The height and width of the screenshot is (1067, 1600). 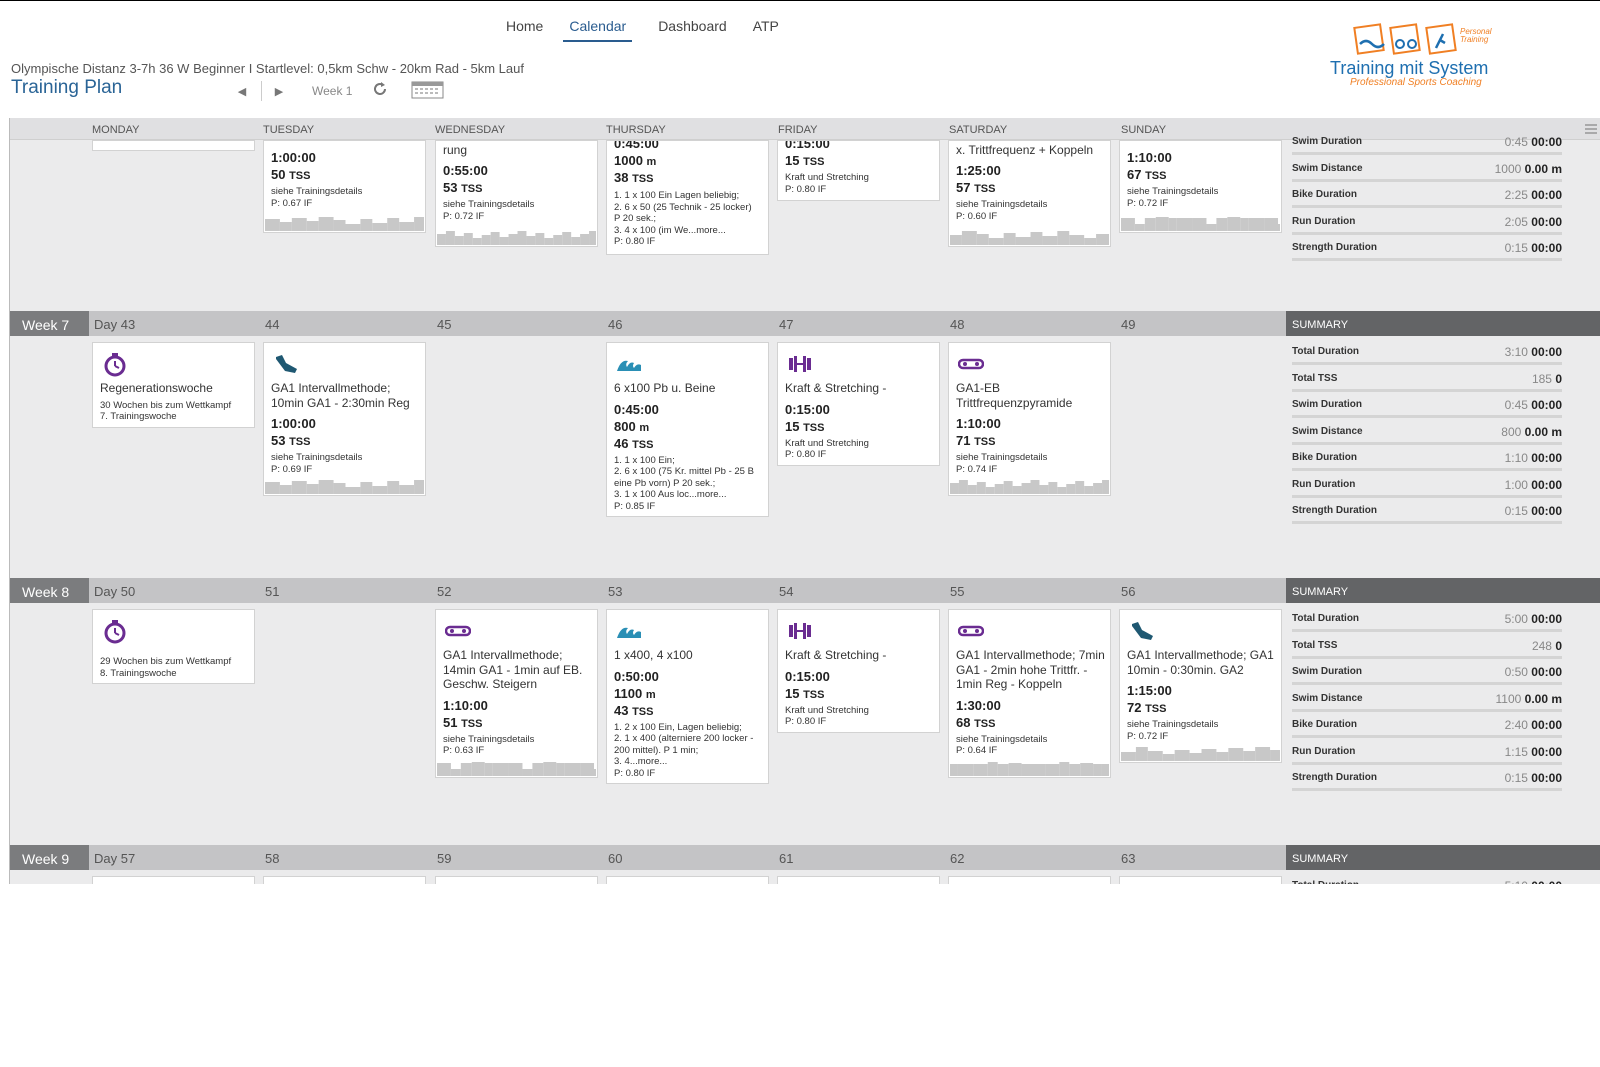 I want to click on week-label: Week 9, so click(x=49, y=857).